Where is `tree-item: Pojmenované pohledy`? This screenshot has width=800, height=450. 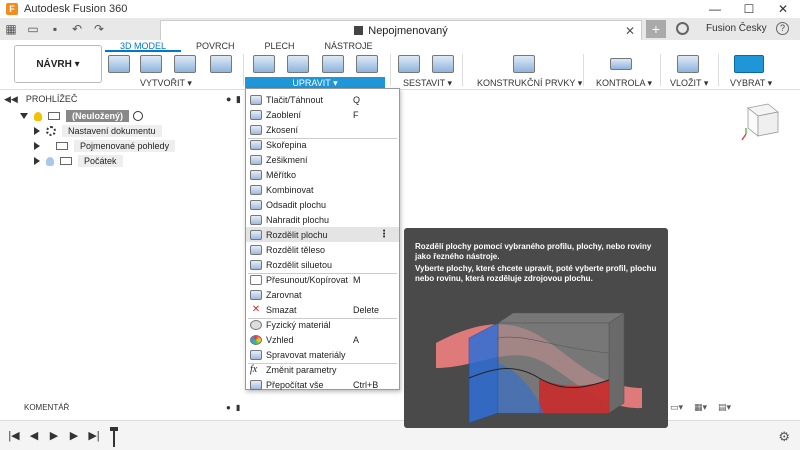
tree-item: Pojmenované pohledy is located at coordinates (105, 146).